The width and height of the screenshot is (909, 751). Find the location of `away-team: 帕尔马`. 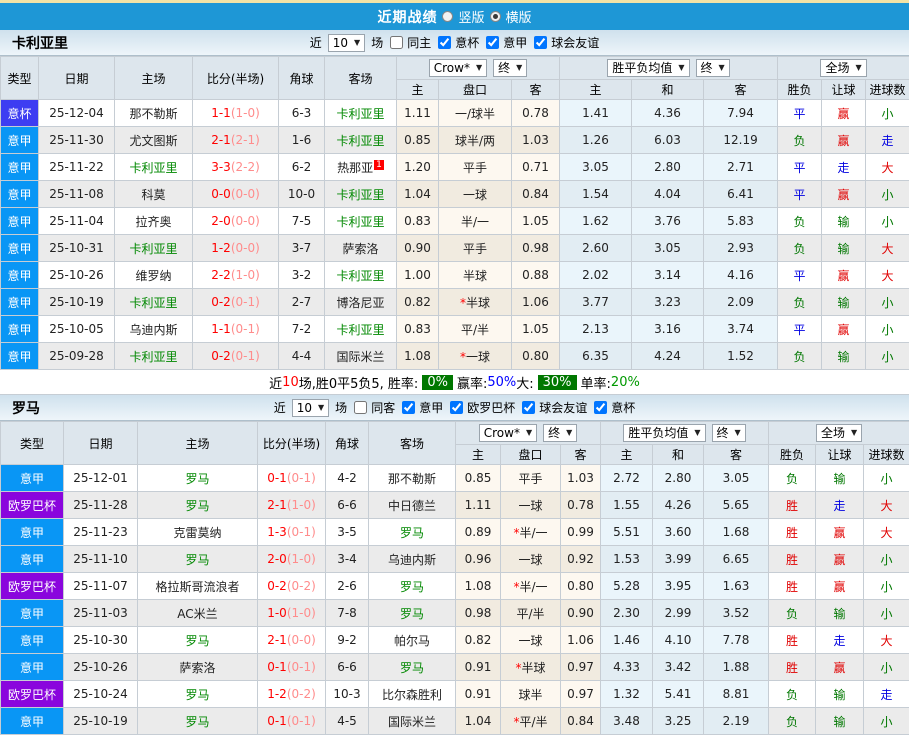

away-team: 帕尔马 is located at coordinates (412, 640).